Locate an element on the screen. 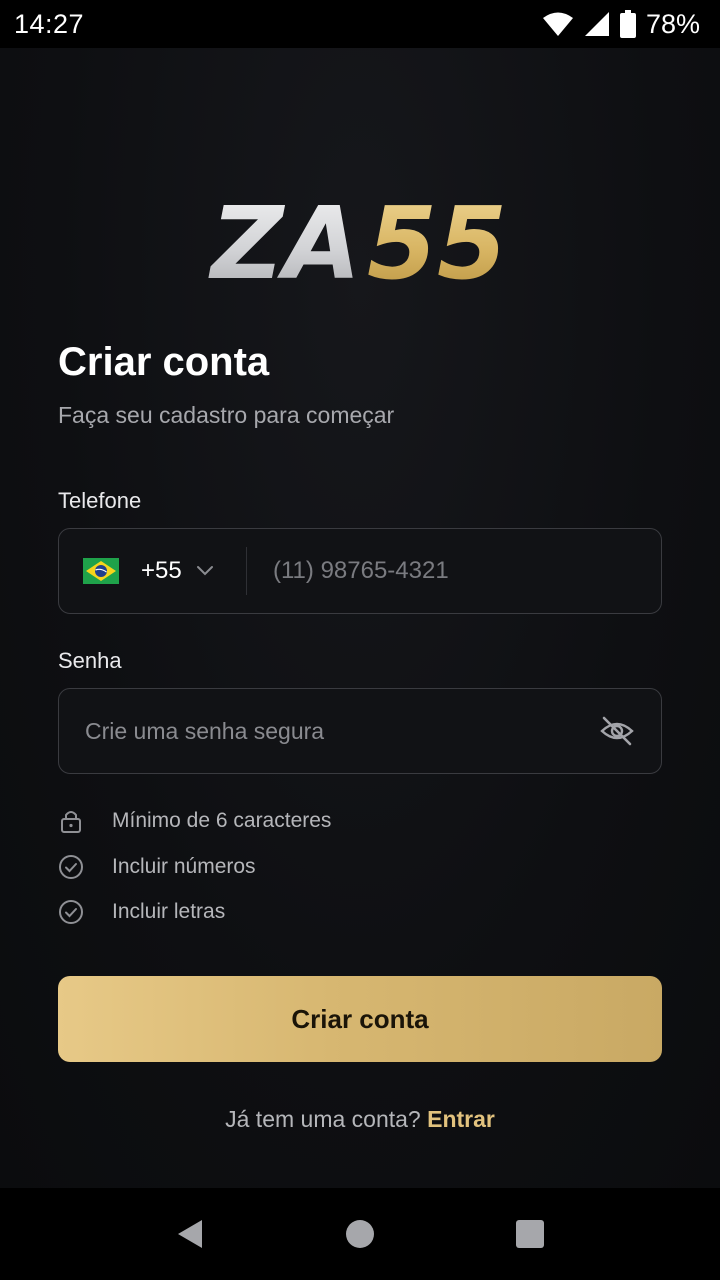 This screenshot has width=720, height=1280. eye-off-icon is located at coordinates (617, 731).